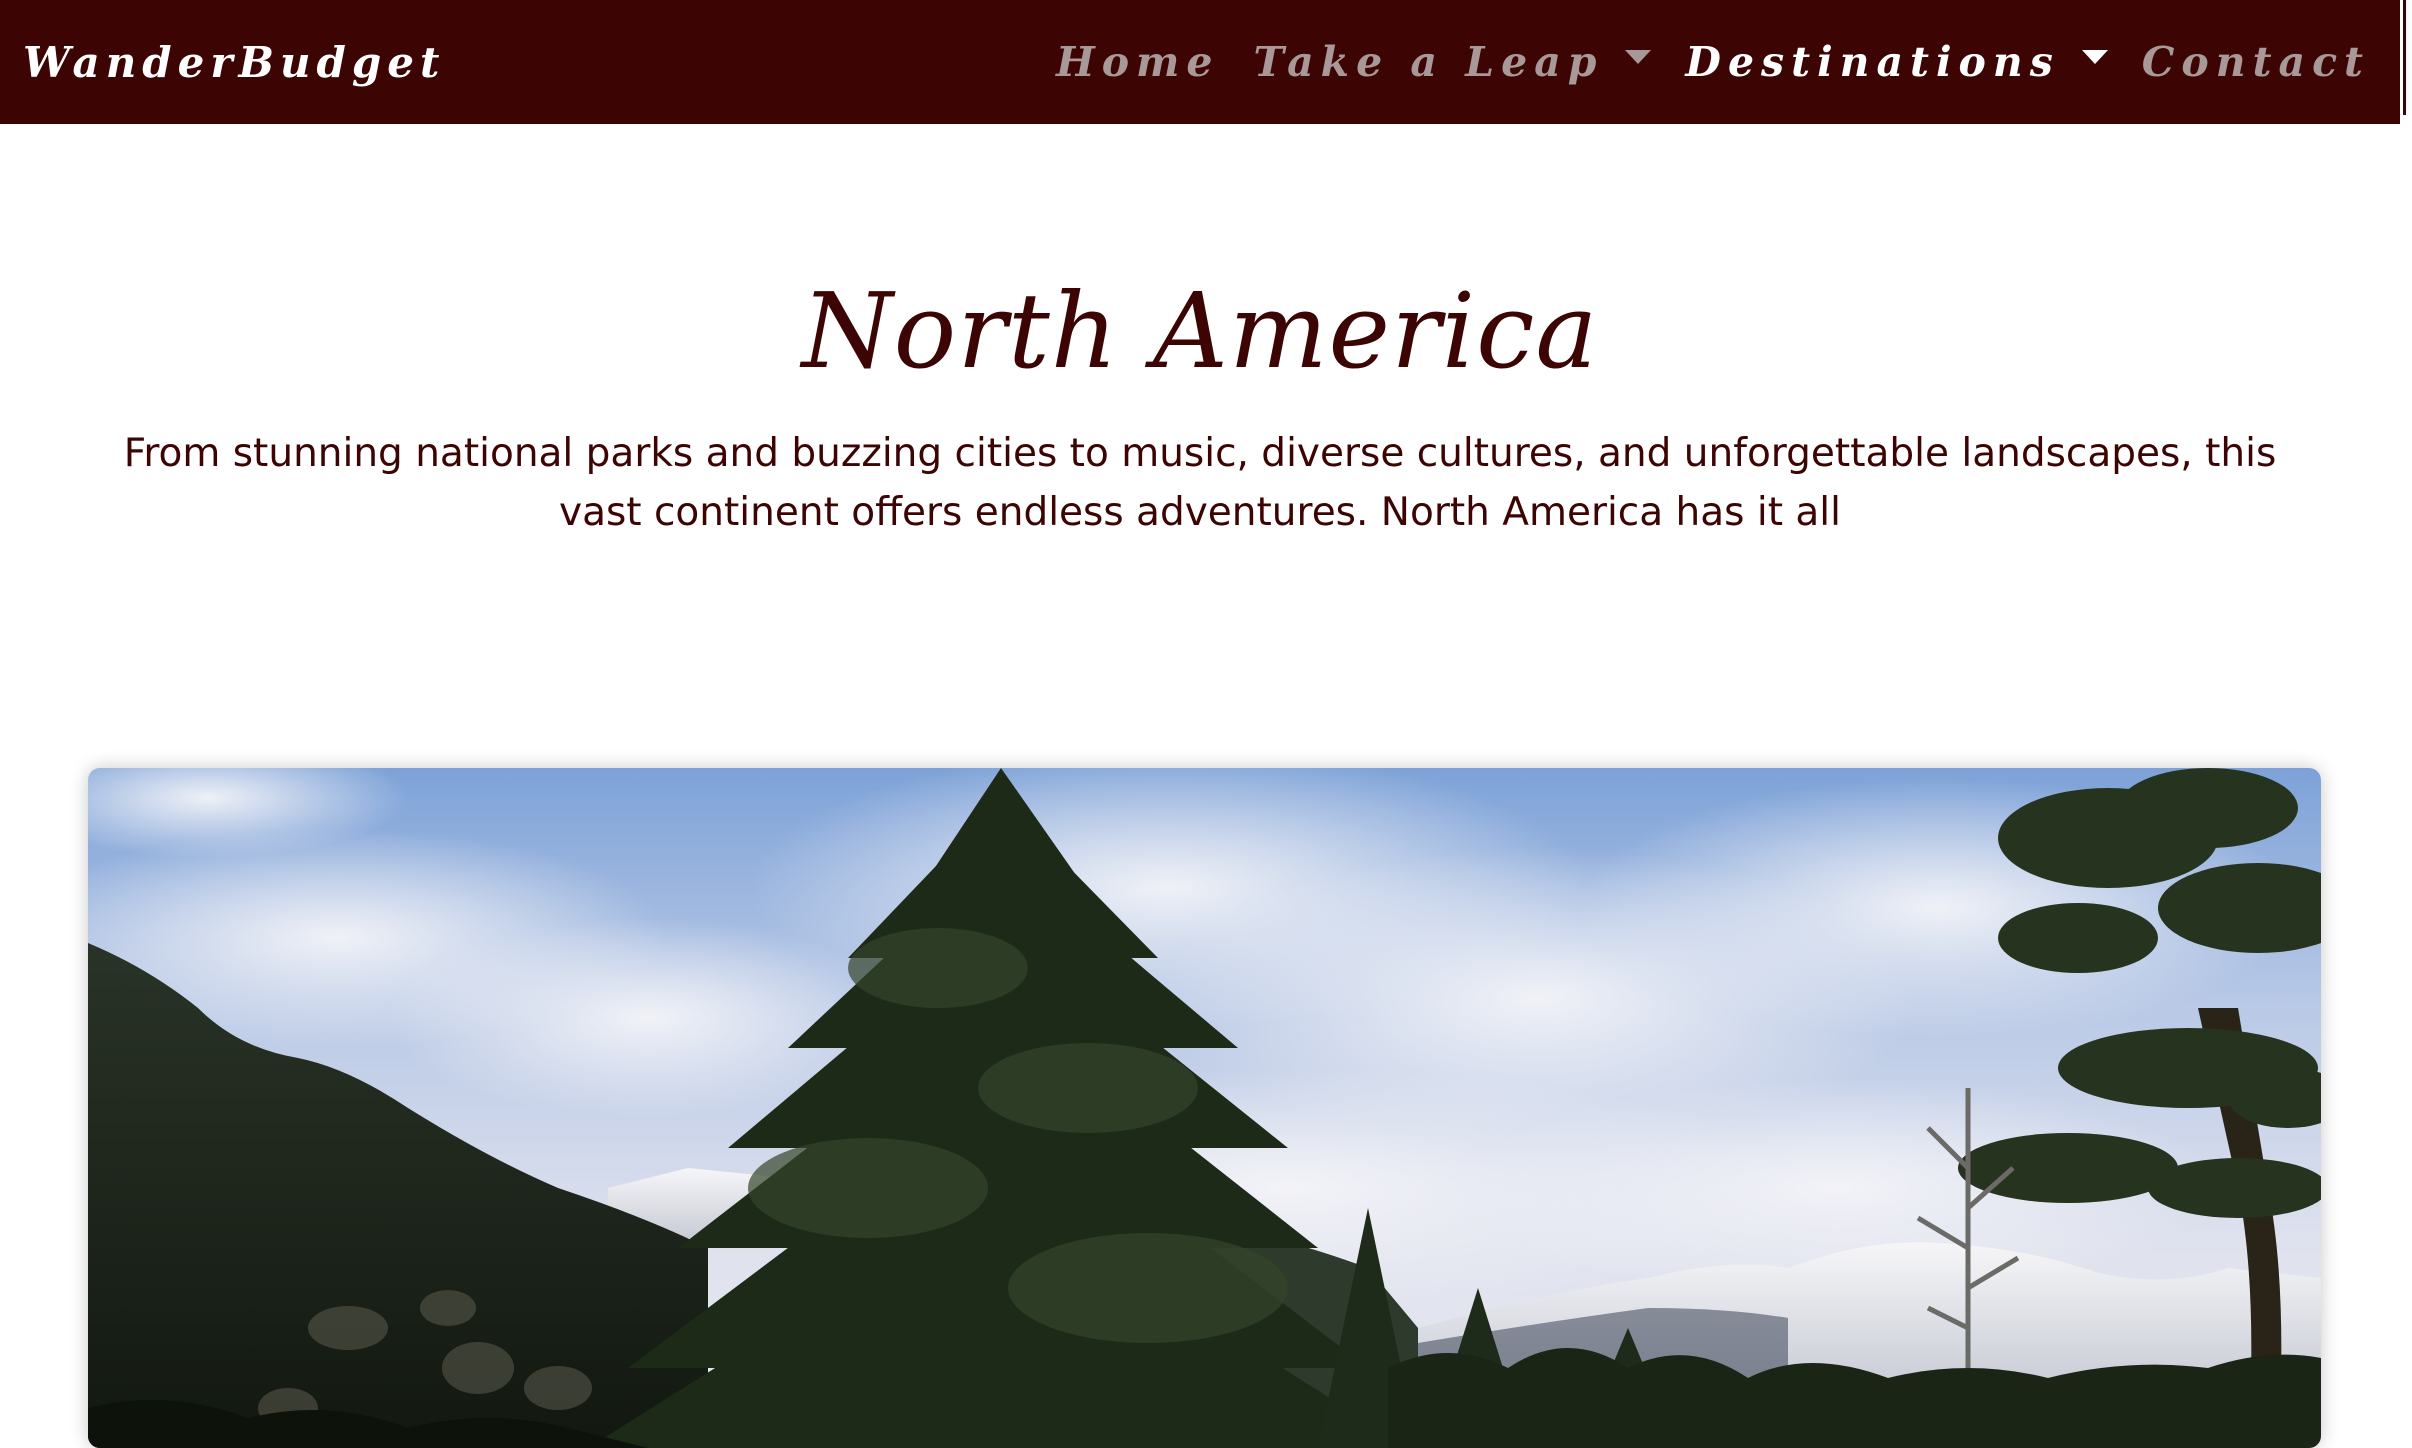 Image resolution: width=2412 pixels, height=1448 pixels. I want to click on nav-link-home-label: Home, so click(1137, 62).